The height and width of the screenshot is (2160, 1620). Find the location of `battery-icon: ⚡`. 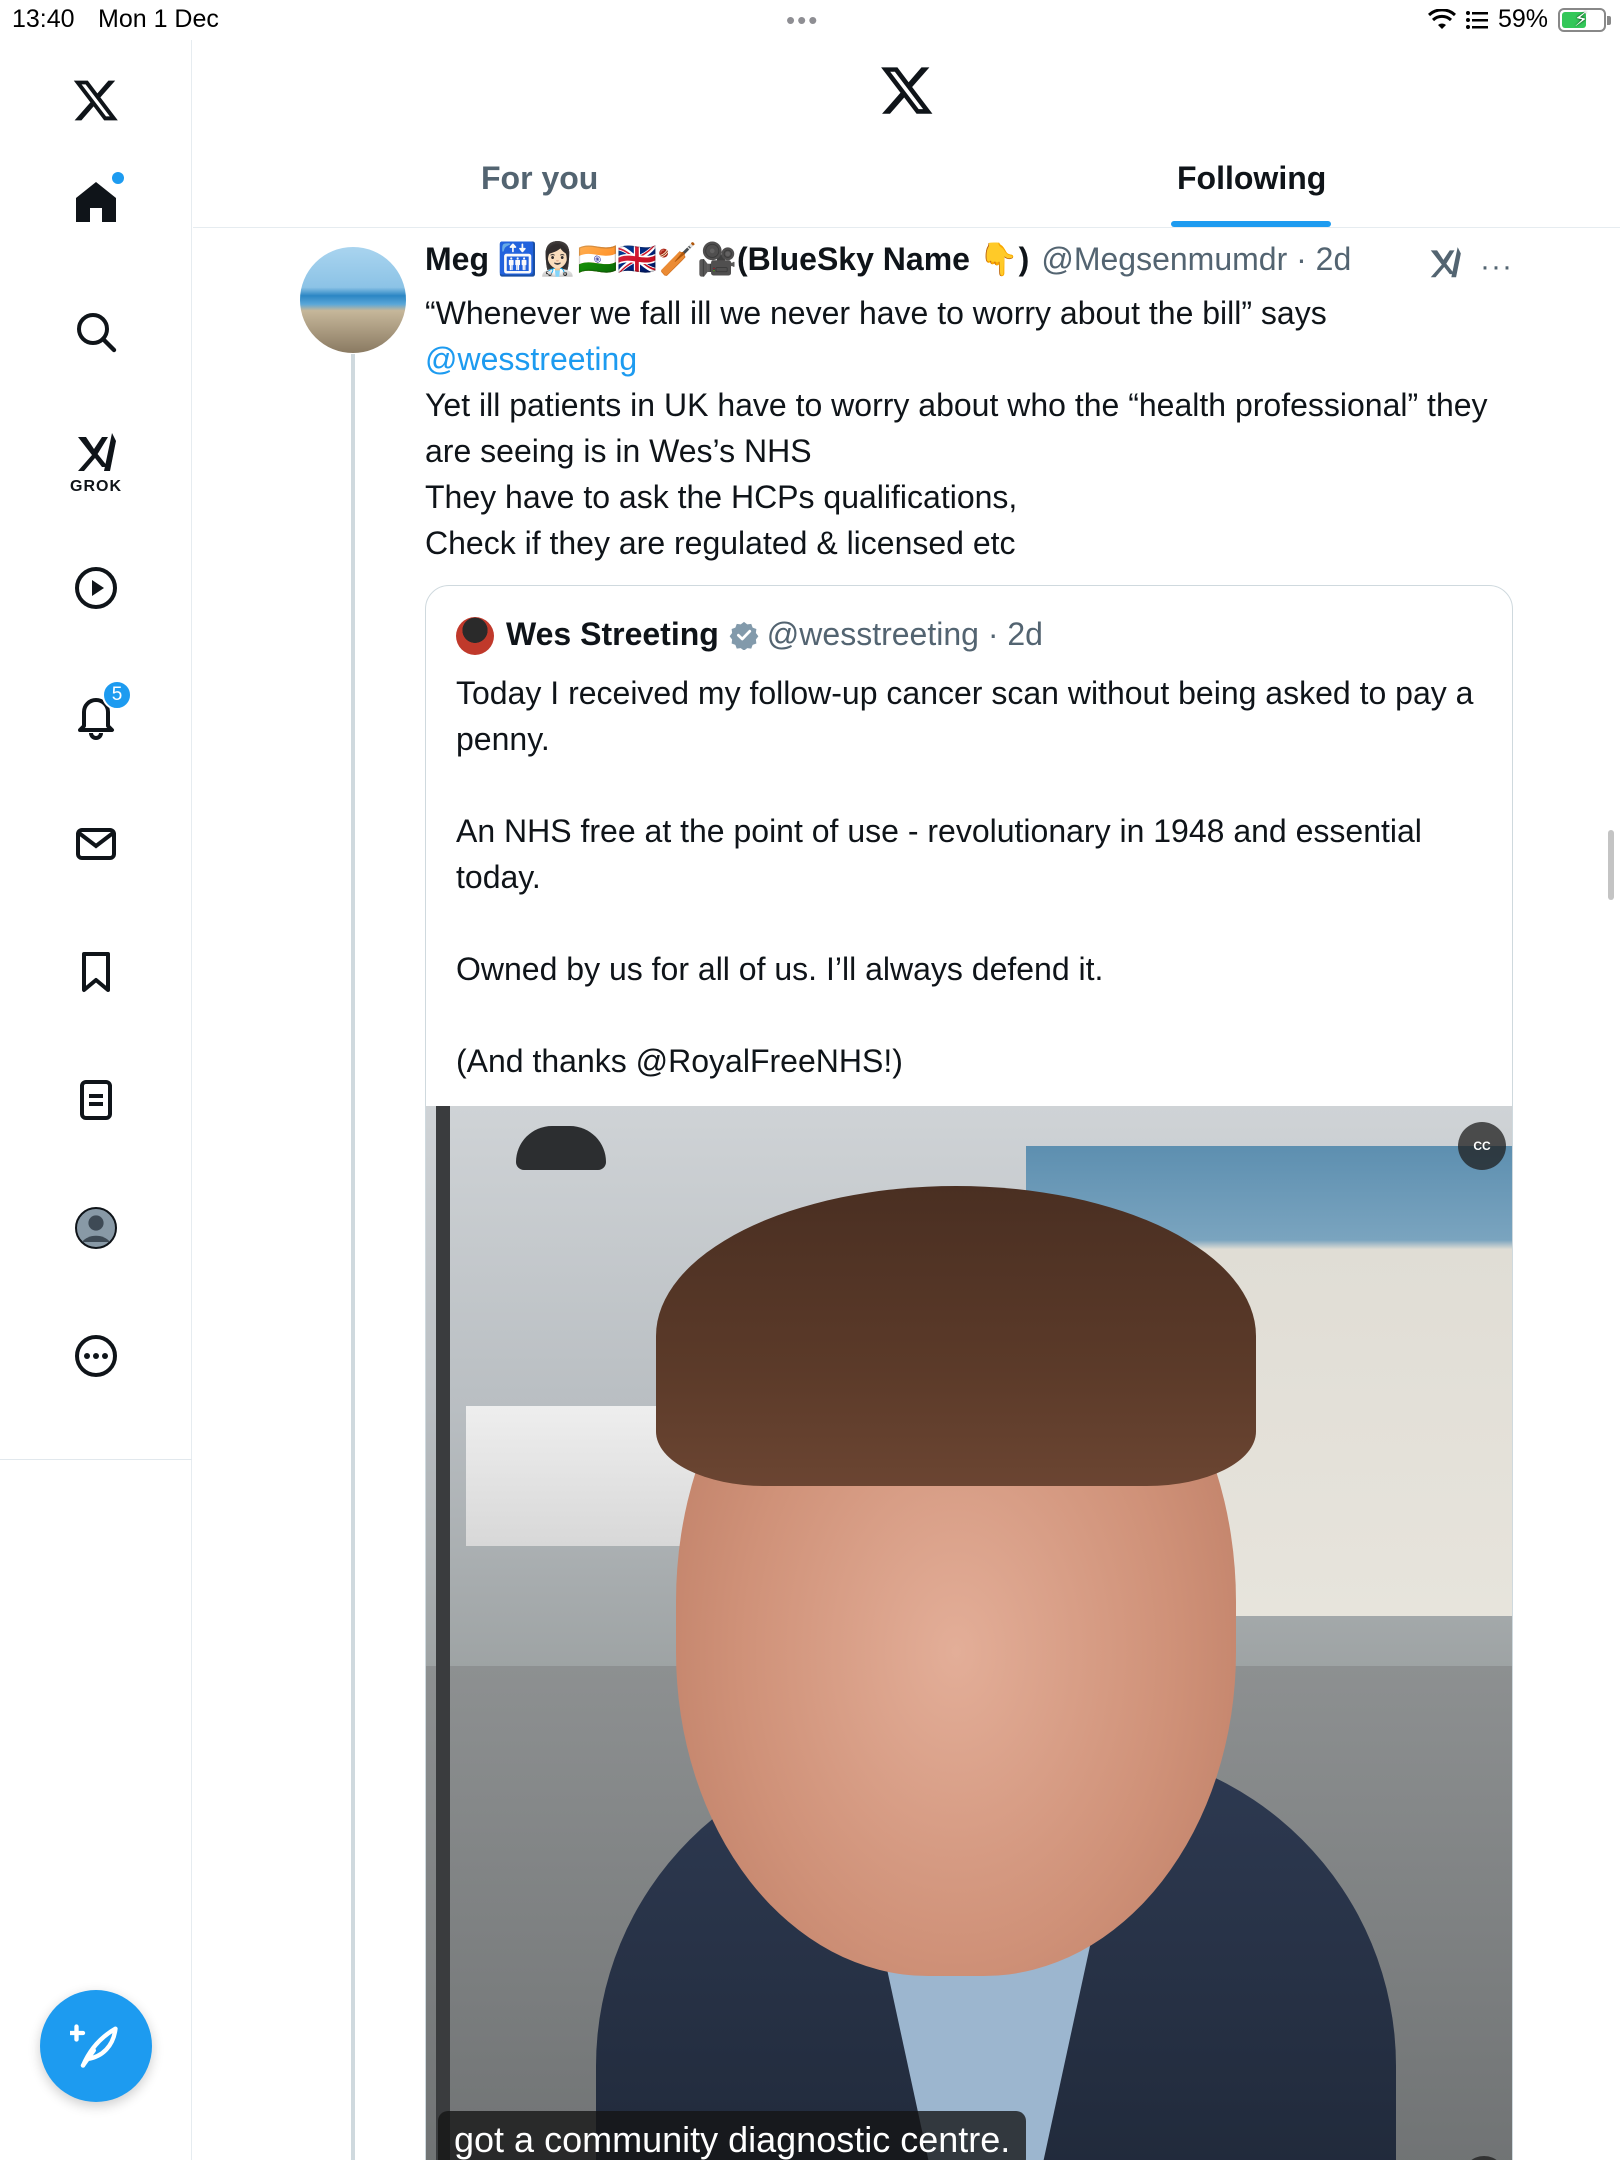

battery-icon: ⚡ is located at coordinates (1584, 19).